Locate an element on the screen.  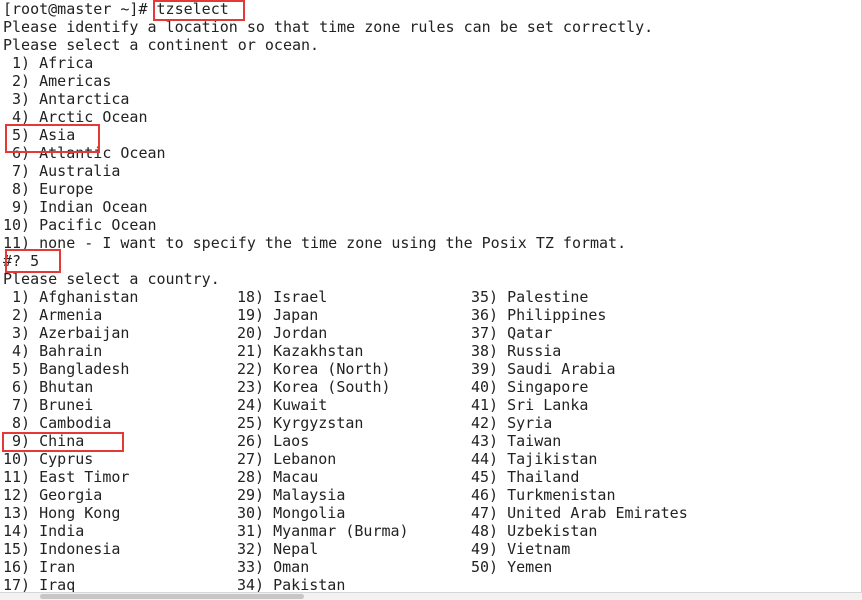
country-option: 45) Thailand is located at coordinates (525, 477).